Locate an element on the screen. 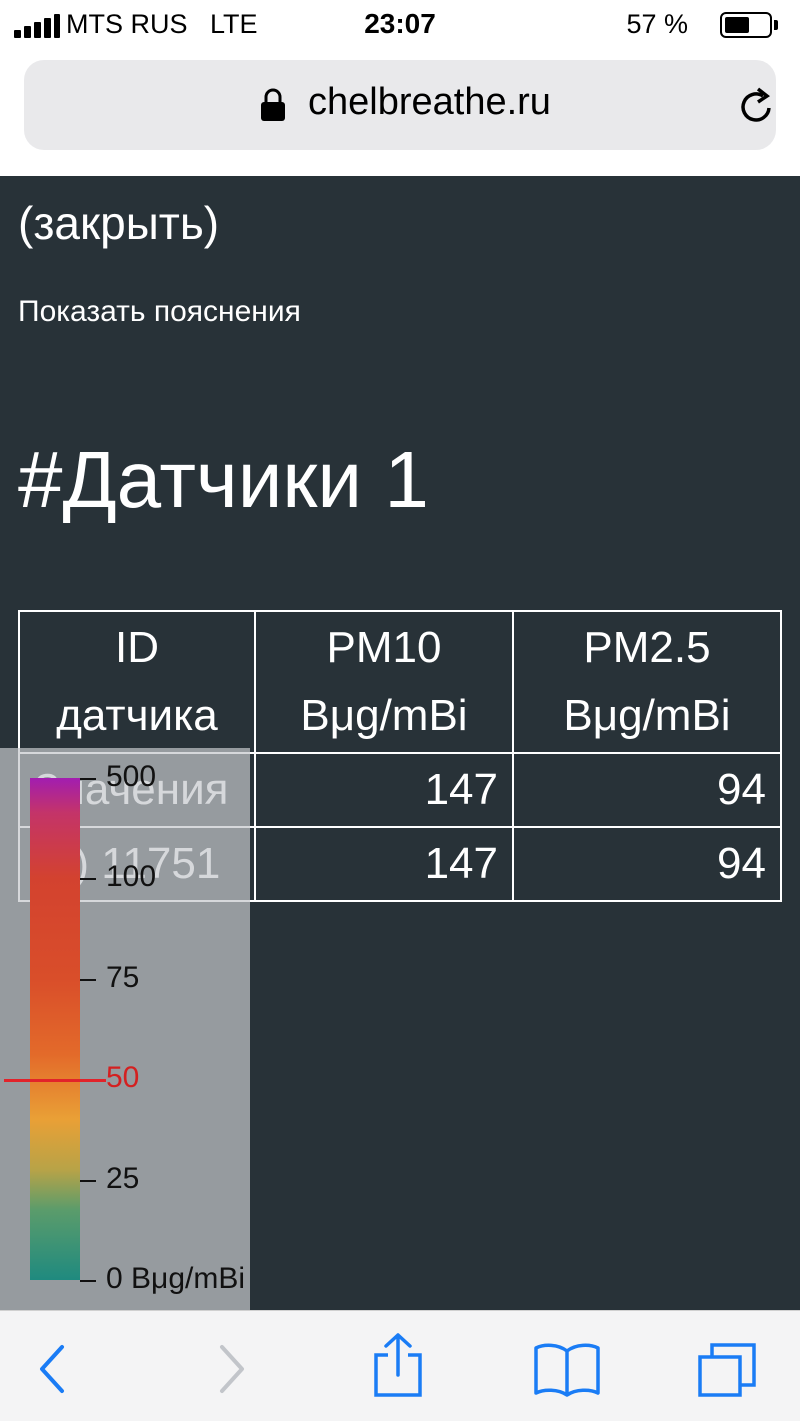 The image size is (800, 1421). browser-chrome: chelbreathe.ru is located at coordinates (400, 114).